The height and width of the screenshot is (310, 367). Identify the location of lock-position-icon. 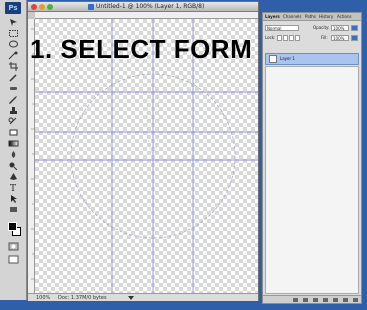
(291, 38).